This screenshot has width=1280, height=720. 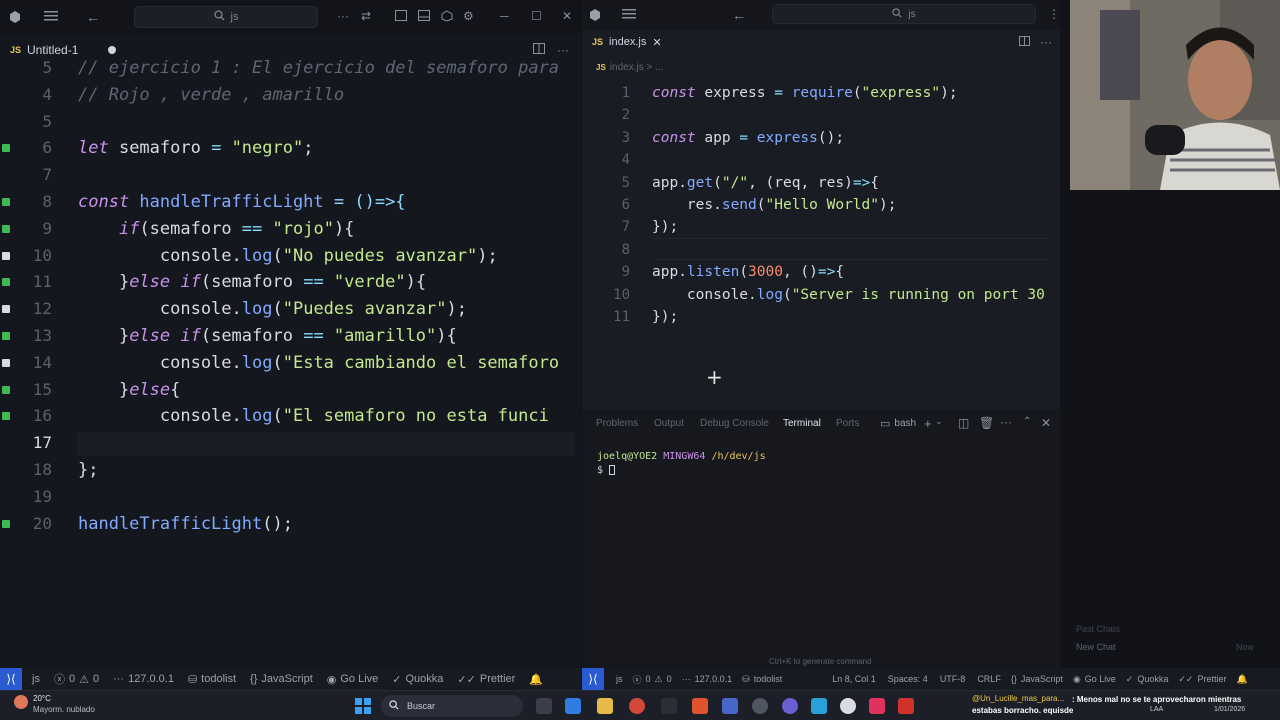 I want to click on trash-icon: 🗑, so click(x=986, y=423).